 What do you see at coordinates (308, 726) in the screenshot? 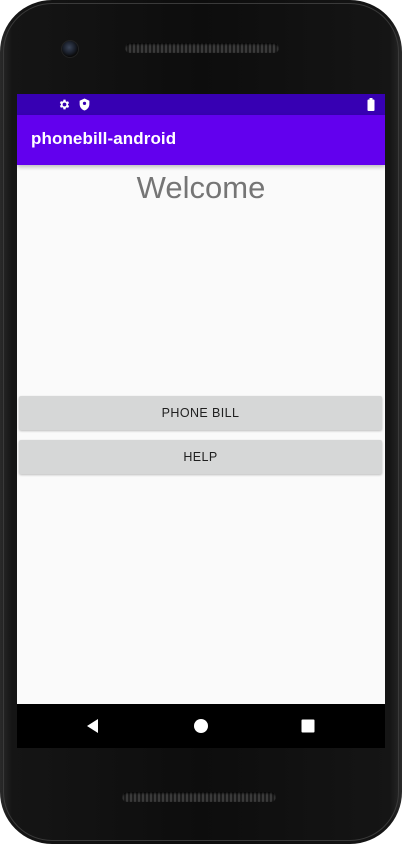
I see `recents-icon` at bounding box center [308, 726].